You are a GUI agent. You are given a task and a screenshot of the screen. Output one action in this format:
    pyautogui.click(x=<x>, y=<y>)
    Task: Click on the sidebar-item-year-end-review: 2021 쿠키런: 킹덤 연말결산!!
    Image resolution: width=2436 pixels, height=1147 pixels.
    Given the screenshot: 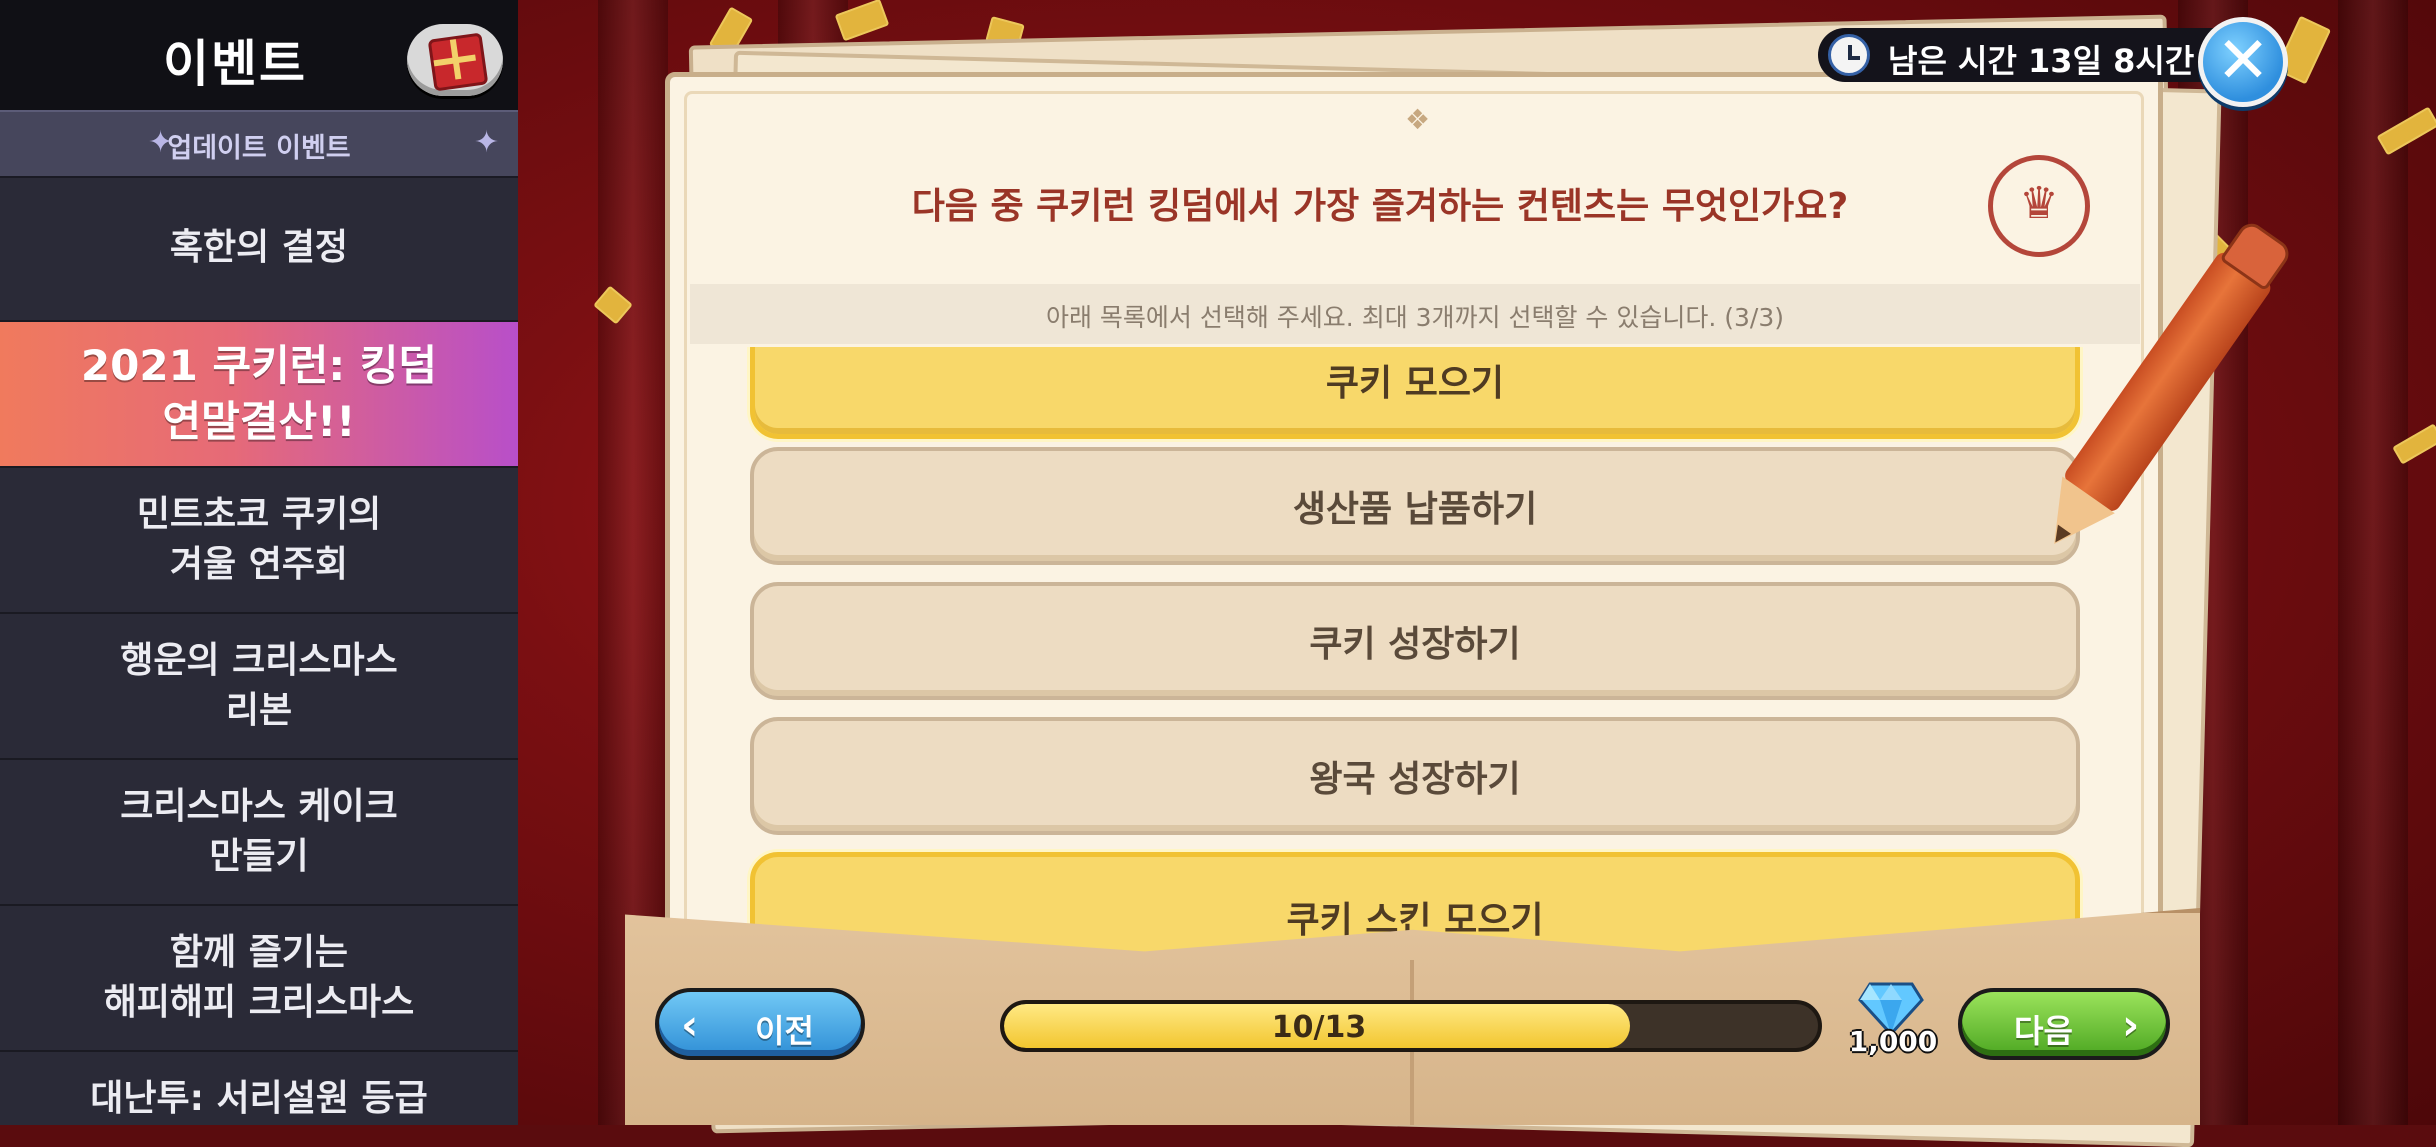 What is the action you would take?
    pyautogui.click(x=259, y=395)
    